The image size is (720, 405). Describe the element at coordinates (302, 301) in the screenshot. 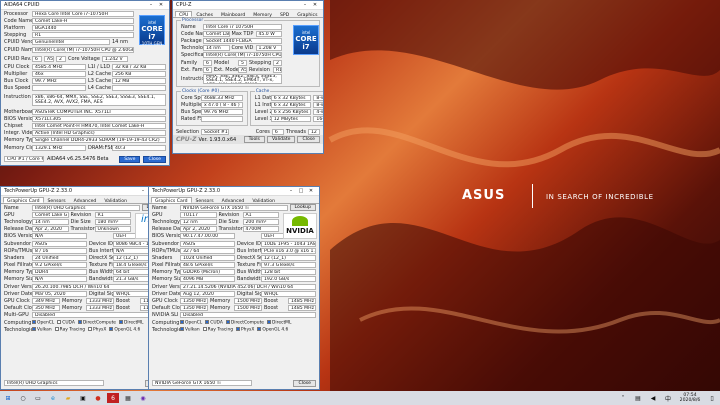

I see `field-value: 1485 MHz` at that location.